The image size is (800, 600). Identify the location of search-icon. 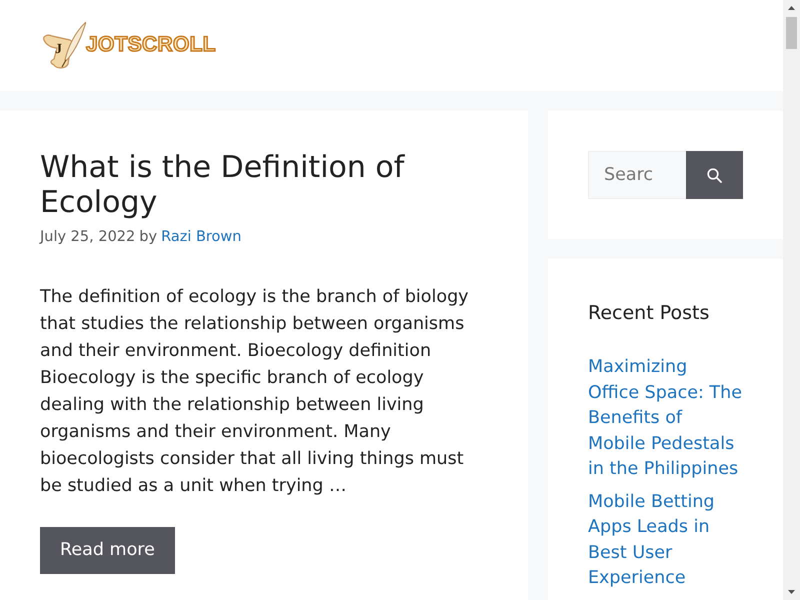
(714, 175).